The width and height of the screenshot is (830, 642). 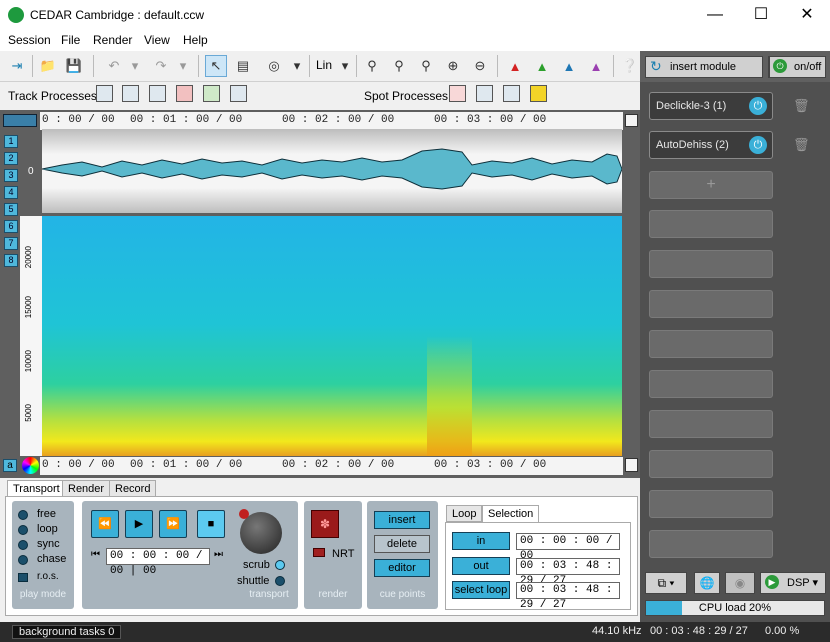 What do you see at coordinates (243, 66) in the screenshot?
I see `timecode-tool-icon: ▤` at bounding box center [243, 66].